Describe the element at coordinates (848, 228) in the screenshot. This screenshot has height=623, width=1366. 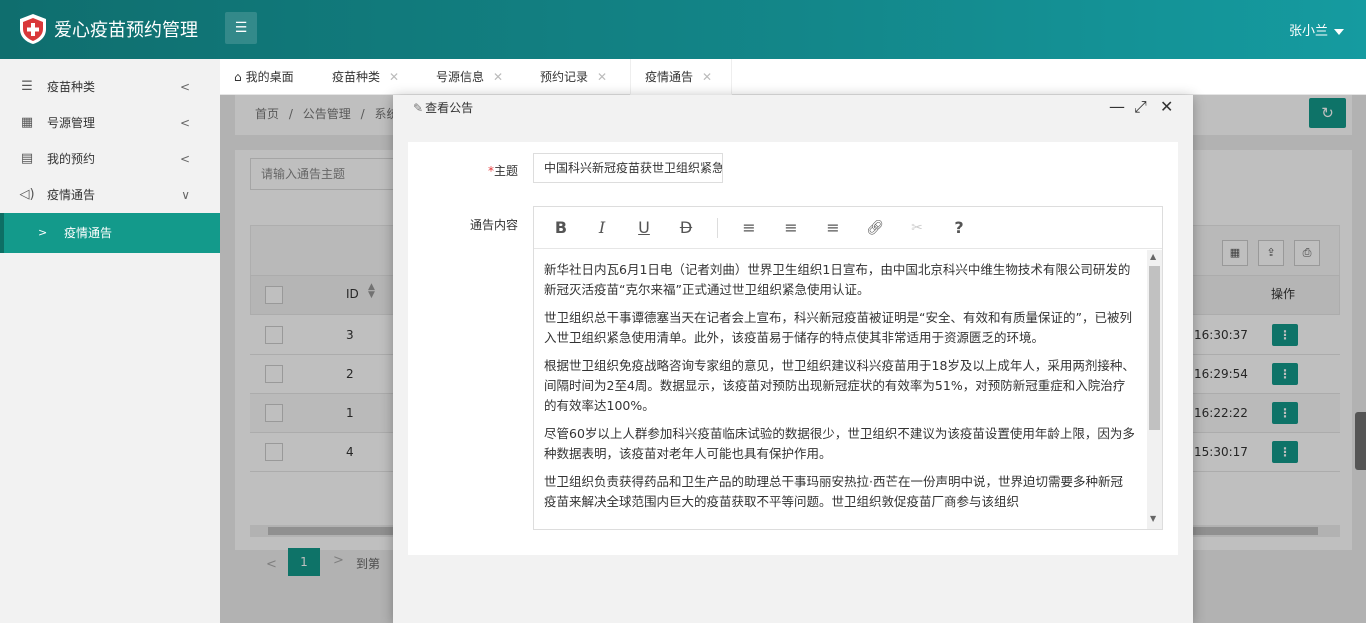
I see `editor-toolbar: B I U D ≡ ≡ ≡ 🔗︎ ✂ ?` at that location.